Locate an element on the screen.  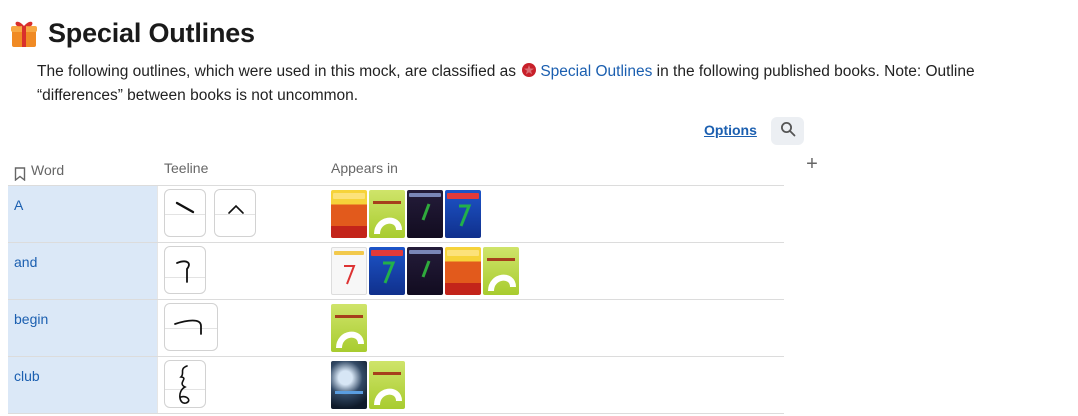
column-header-appears-in: Appears in is located at coordinates (554, 170).